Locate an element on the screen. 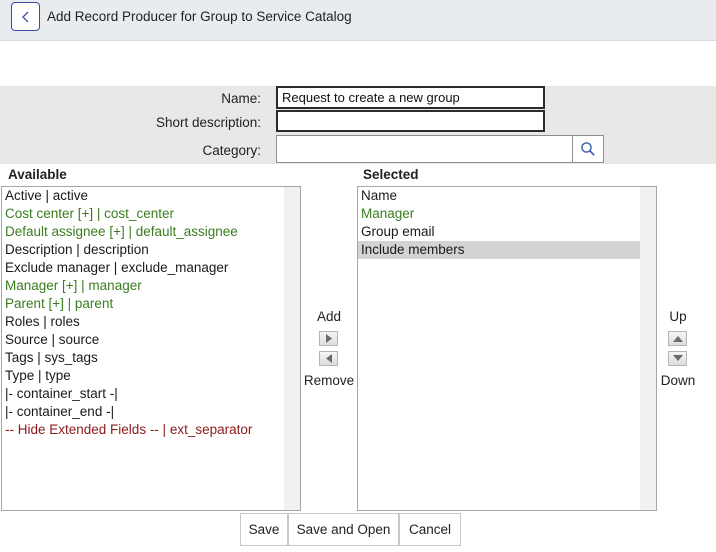 Image resolution: width=716 pixels, height=552 pixels. available-option: |- container_start -| is located at coordinates (151, 394).